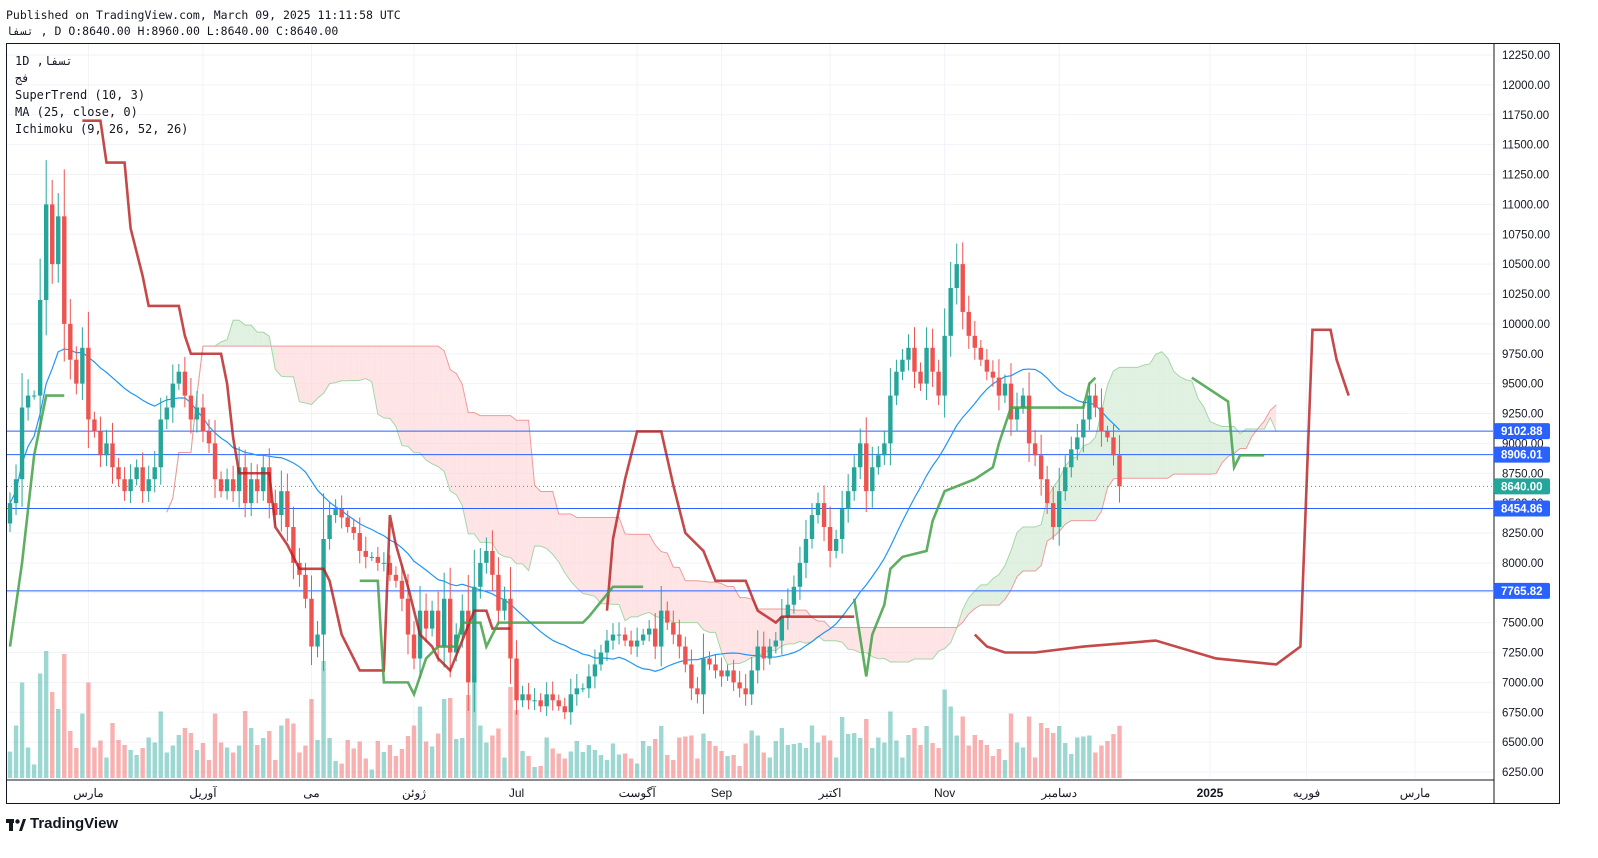 The image size is (1598, 858). What do you see at coordinates (1522, 486) in the screenshot?
I see `price-tag: 8640.00` at bounding box center [1522, 486].